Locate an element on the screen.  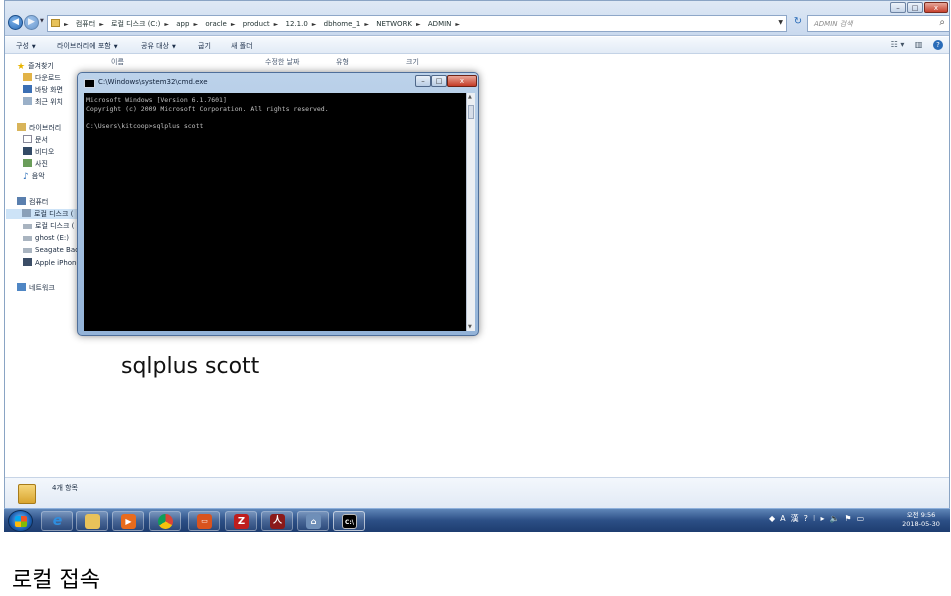
breadcrumb-item: 12.1.0 is located at coordinates (297, 24).